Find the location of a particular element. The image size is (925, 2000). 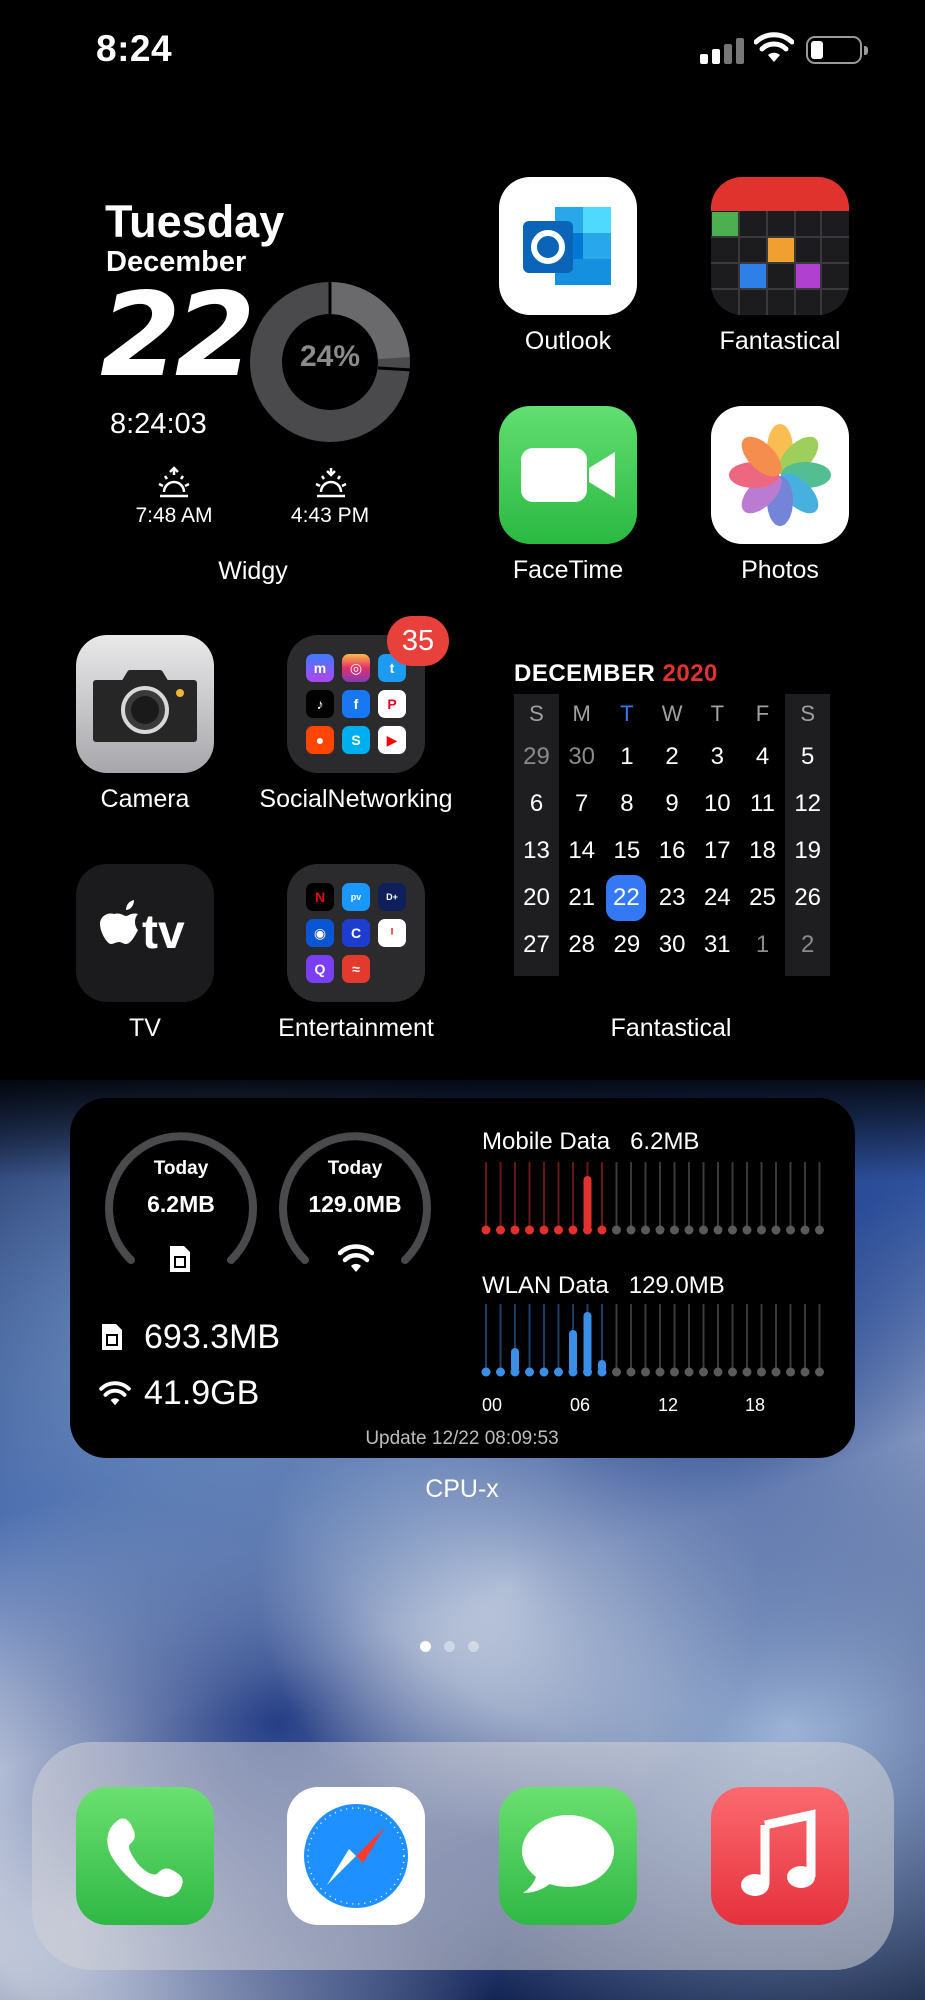

status-time: 8:24 is located at coordinates (134, 48).